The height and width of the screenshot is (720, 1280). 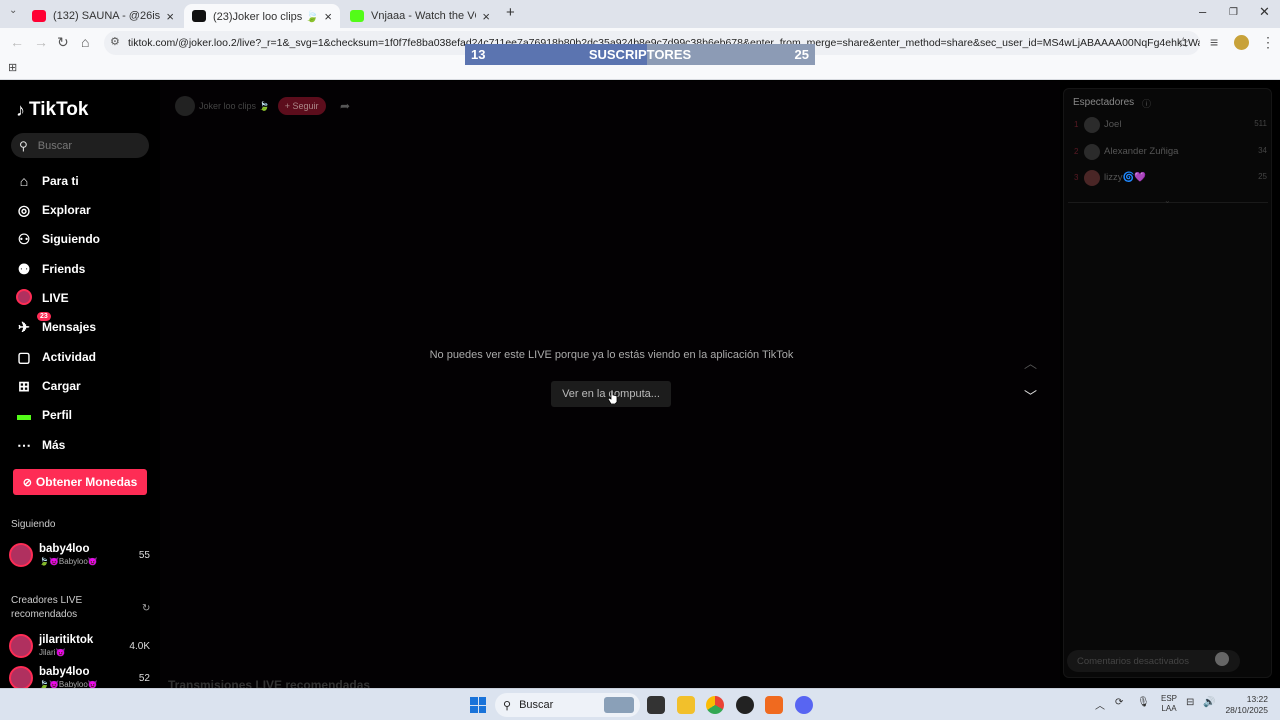 What do you see at coordinates (24, 326) in the screenshot?
I see `message-icon: ✈` at bounding box center [24, 326].